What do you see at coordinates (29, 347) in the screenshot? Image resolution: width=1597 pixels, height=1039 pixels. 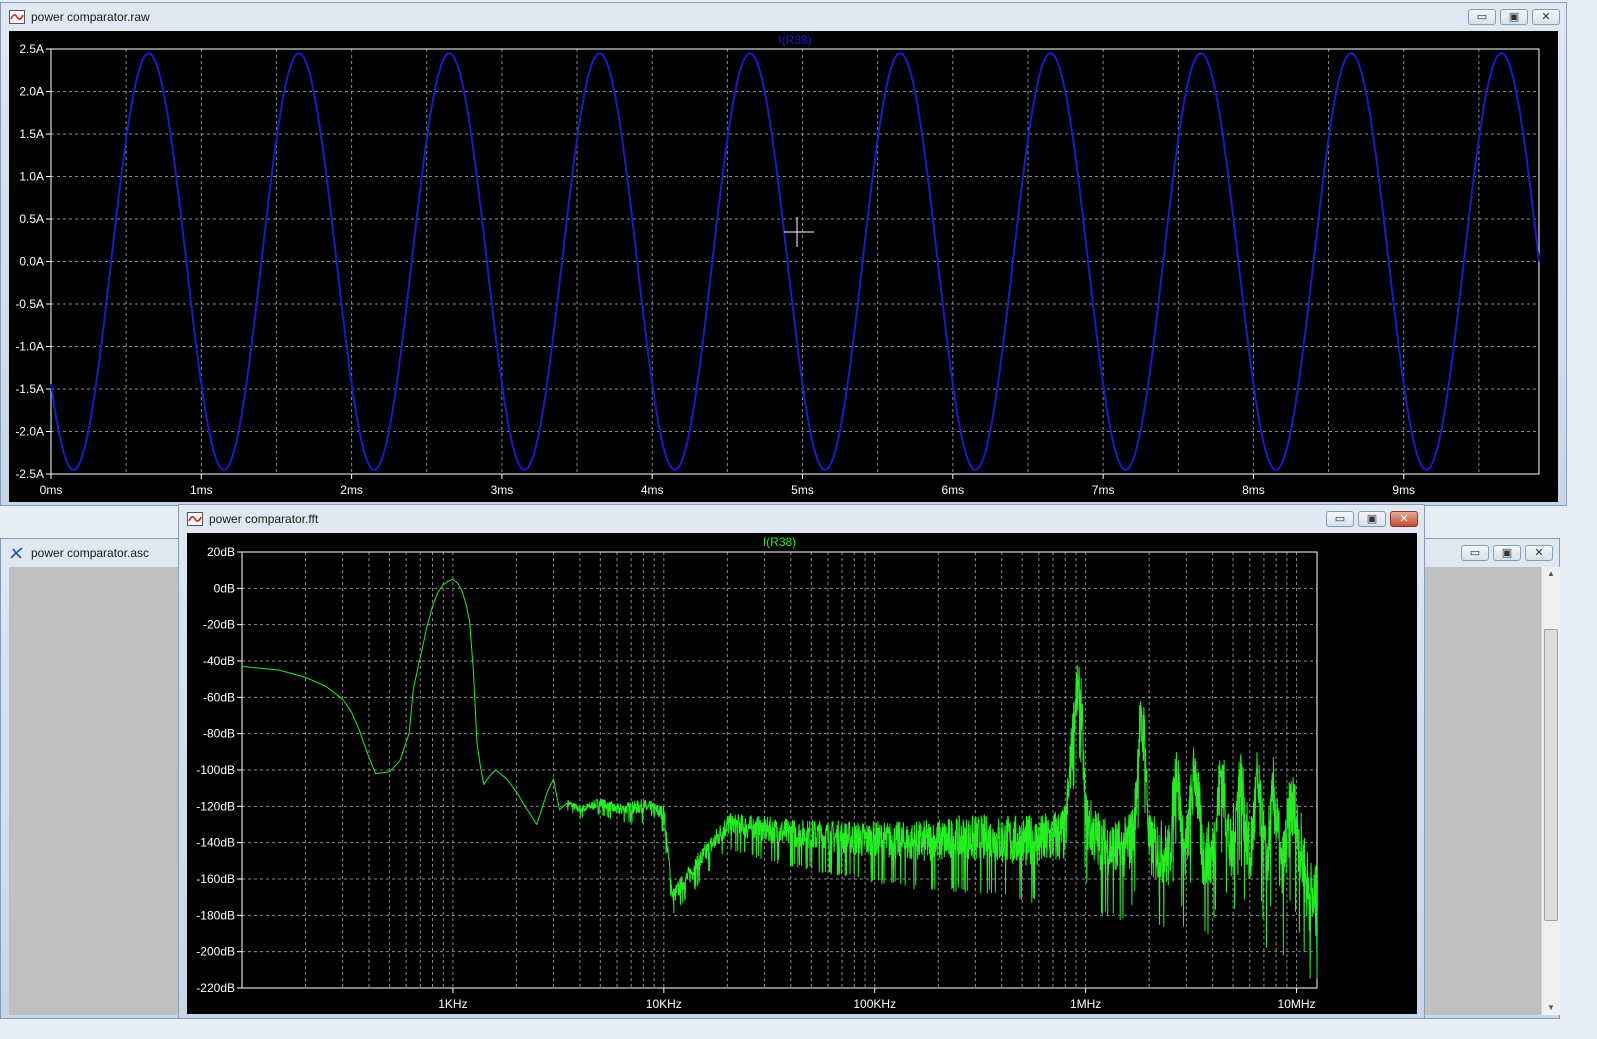 I see `y-tick-label: -1.0A` at bounding box center [29, 347].